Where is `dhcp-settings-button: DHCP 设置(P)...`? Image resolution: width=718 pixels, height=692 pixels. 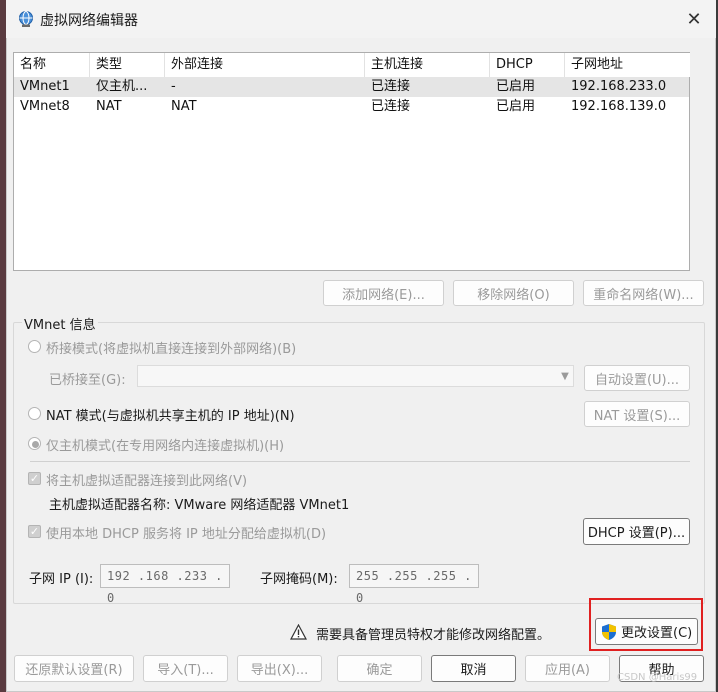
dhcp-settings-button: DHCP 设置(P)... is located at coordinates (636, 531).